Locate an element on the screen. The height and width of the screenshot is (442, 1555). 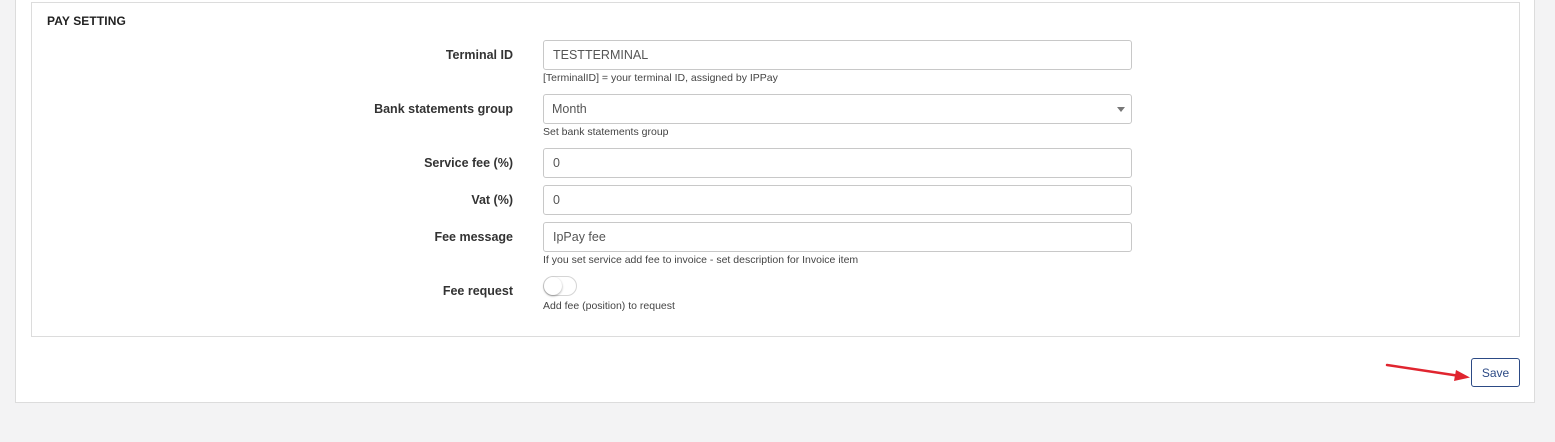
annotation-arrow-icon is located at coordinates (1427, 372).